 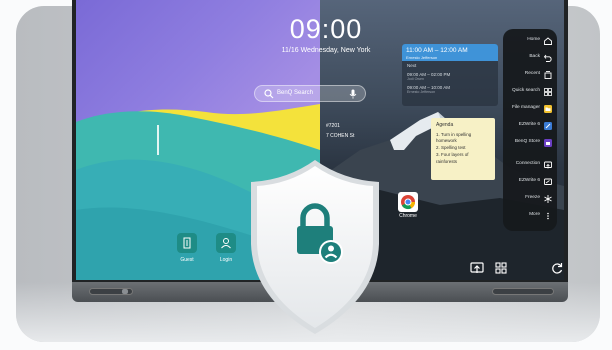 What do you see at coordinates (548, 41) in the screenshot?
I see `home-icon` at bounding box center [548, 41].